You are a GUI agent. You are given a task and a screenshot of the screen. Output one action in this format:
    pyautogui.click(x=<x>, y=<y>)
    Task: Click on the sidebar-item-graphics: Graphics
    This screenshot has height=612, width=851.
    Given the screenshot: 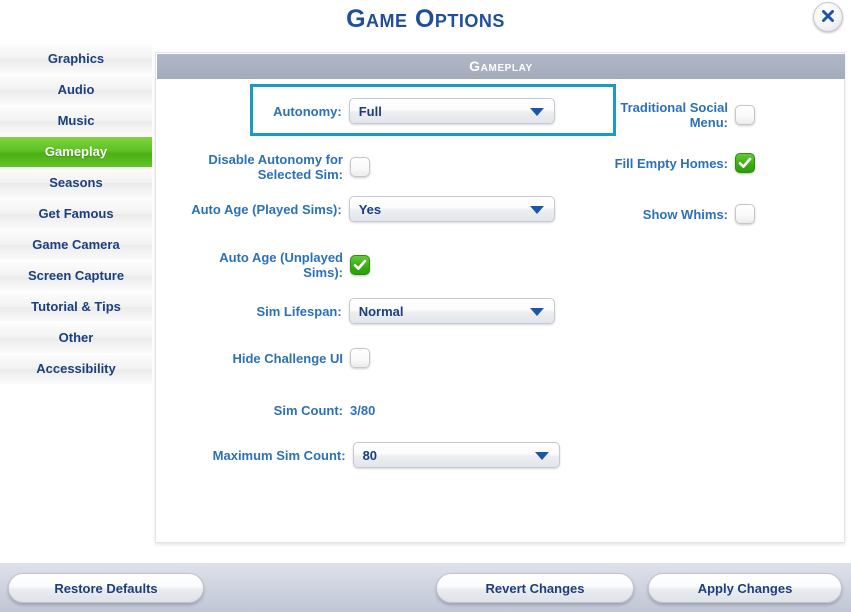 What is the action you would take?
    pyautogui.click(x=76, y=59)
    